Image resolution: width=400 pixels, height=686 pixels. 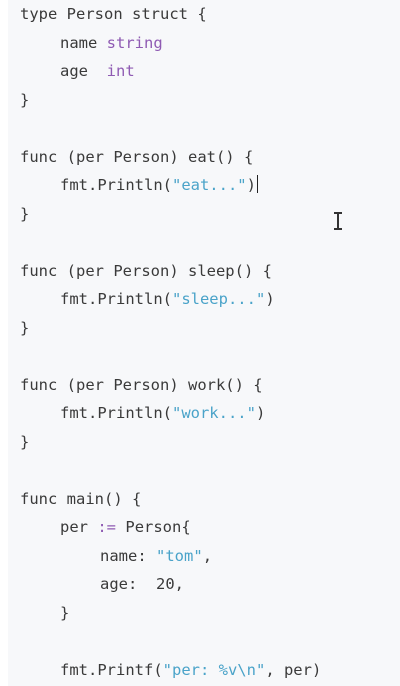 What do you see at coordinates (134, 42) in the screenshot?
I see `field-type: string` at bounding box center [134, 42].